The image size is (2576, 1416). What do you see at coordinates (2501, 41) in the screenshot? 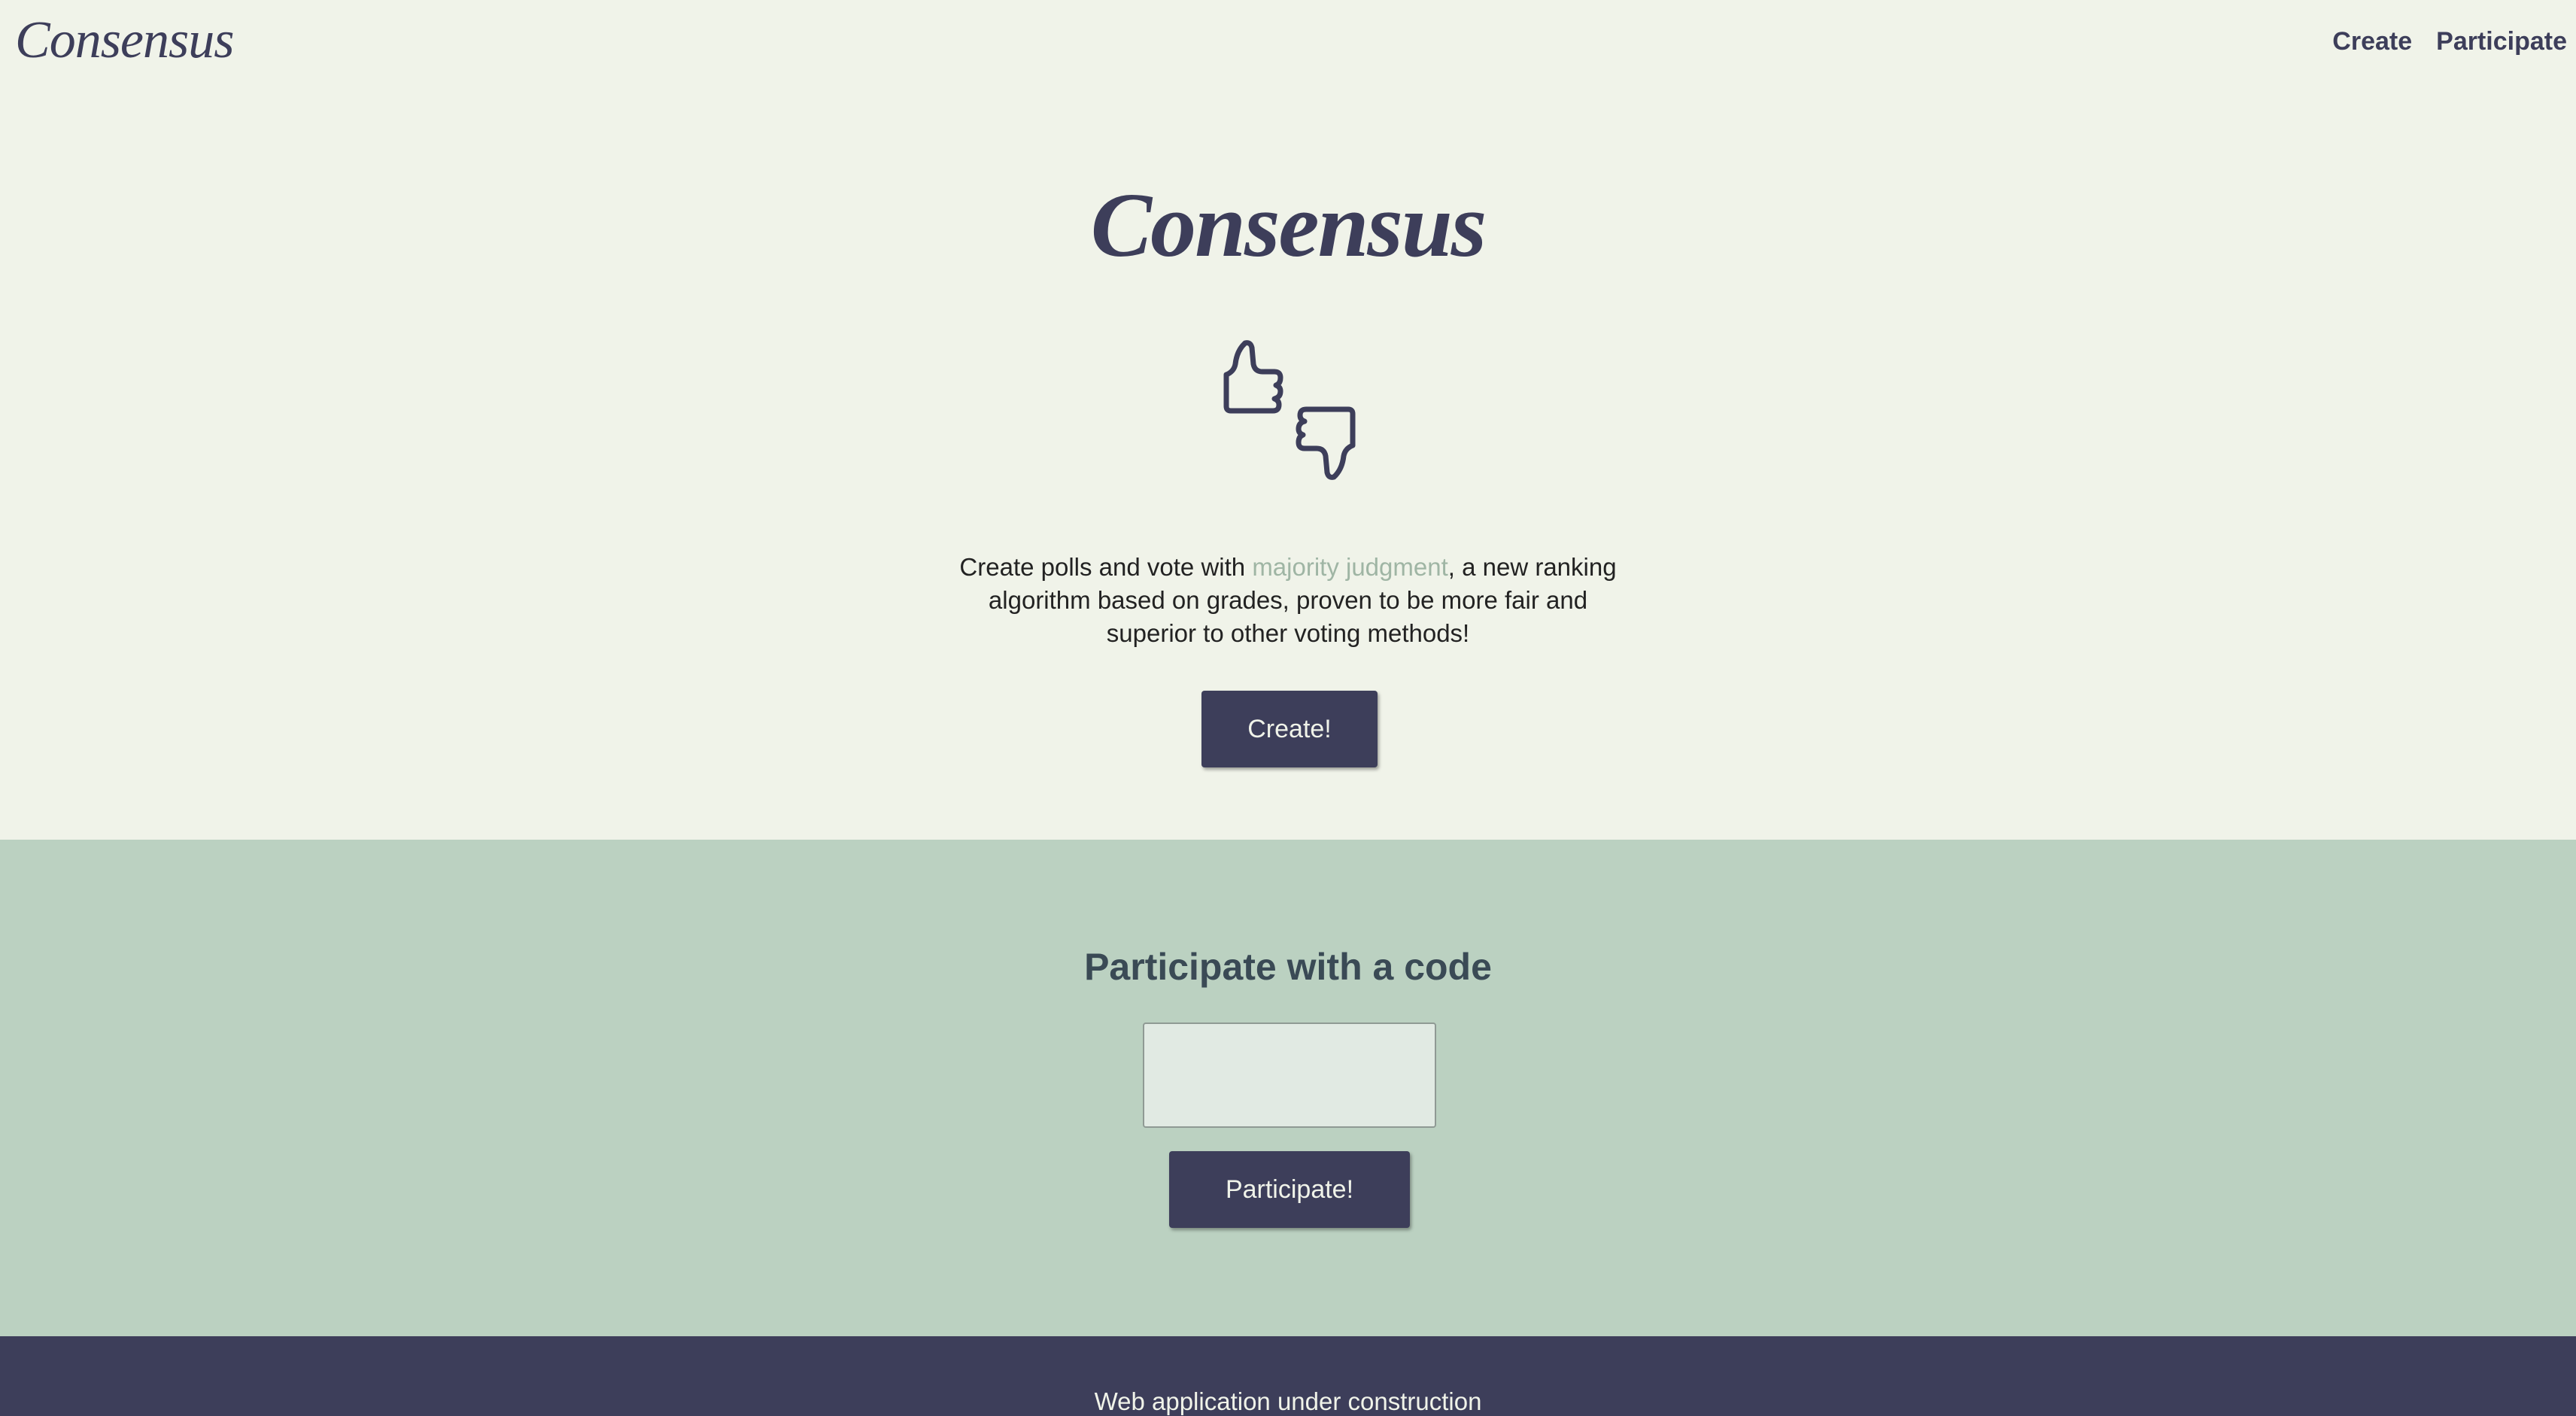
I see `nav-participate-link: Participate` at bounding box center [2501, 41].